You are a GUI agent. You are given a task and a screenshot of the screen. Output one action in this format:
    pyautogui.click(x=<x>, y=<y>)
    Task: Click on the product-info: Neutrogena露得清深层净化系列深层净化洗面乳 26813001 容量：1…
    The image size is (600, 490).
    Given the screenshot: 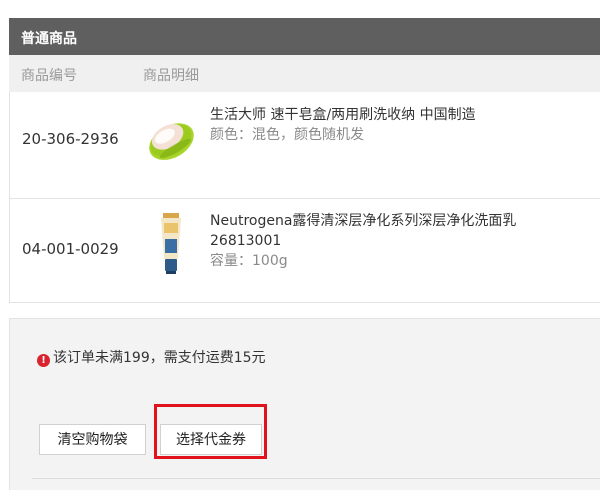 What is the action you would take?
    pyautogui.click(x=400, y=241)
    